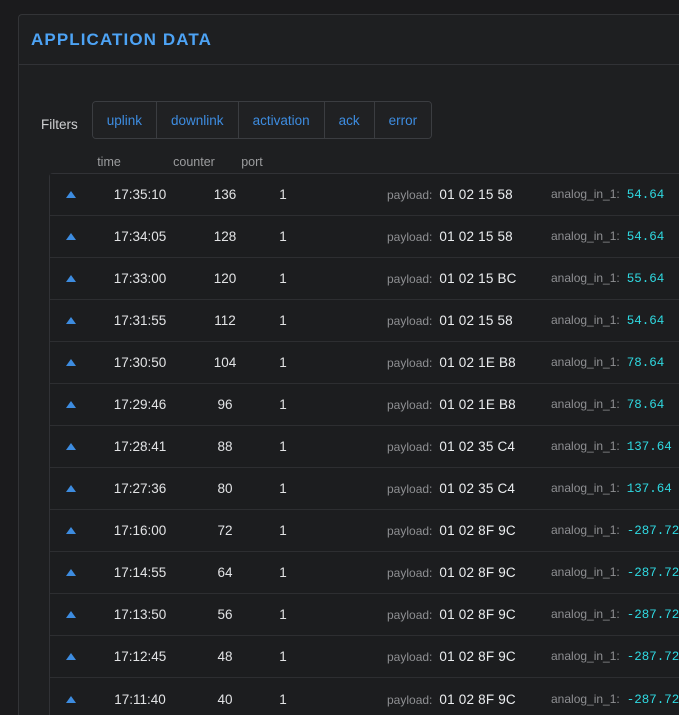 The image size is (679, 715). What do you see at coordinates (140, 572) in the screenshot?
I see `cell-time: 17:14:55` at bounding box center [140, 572].